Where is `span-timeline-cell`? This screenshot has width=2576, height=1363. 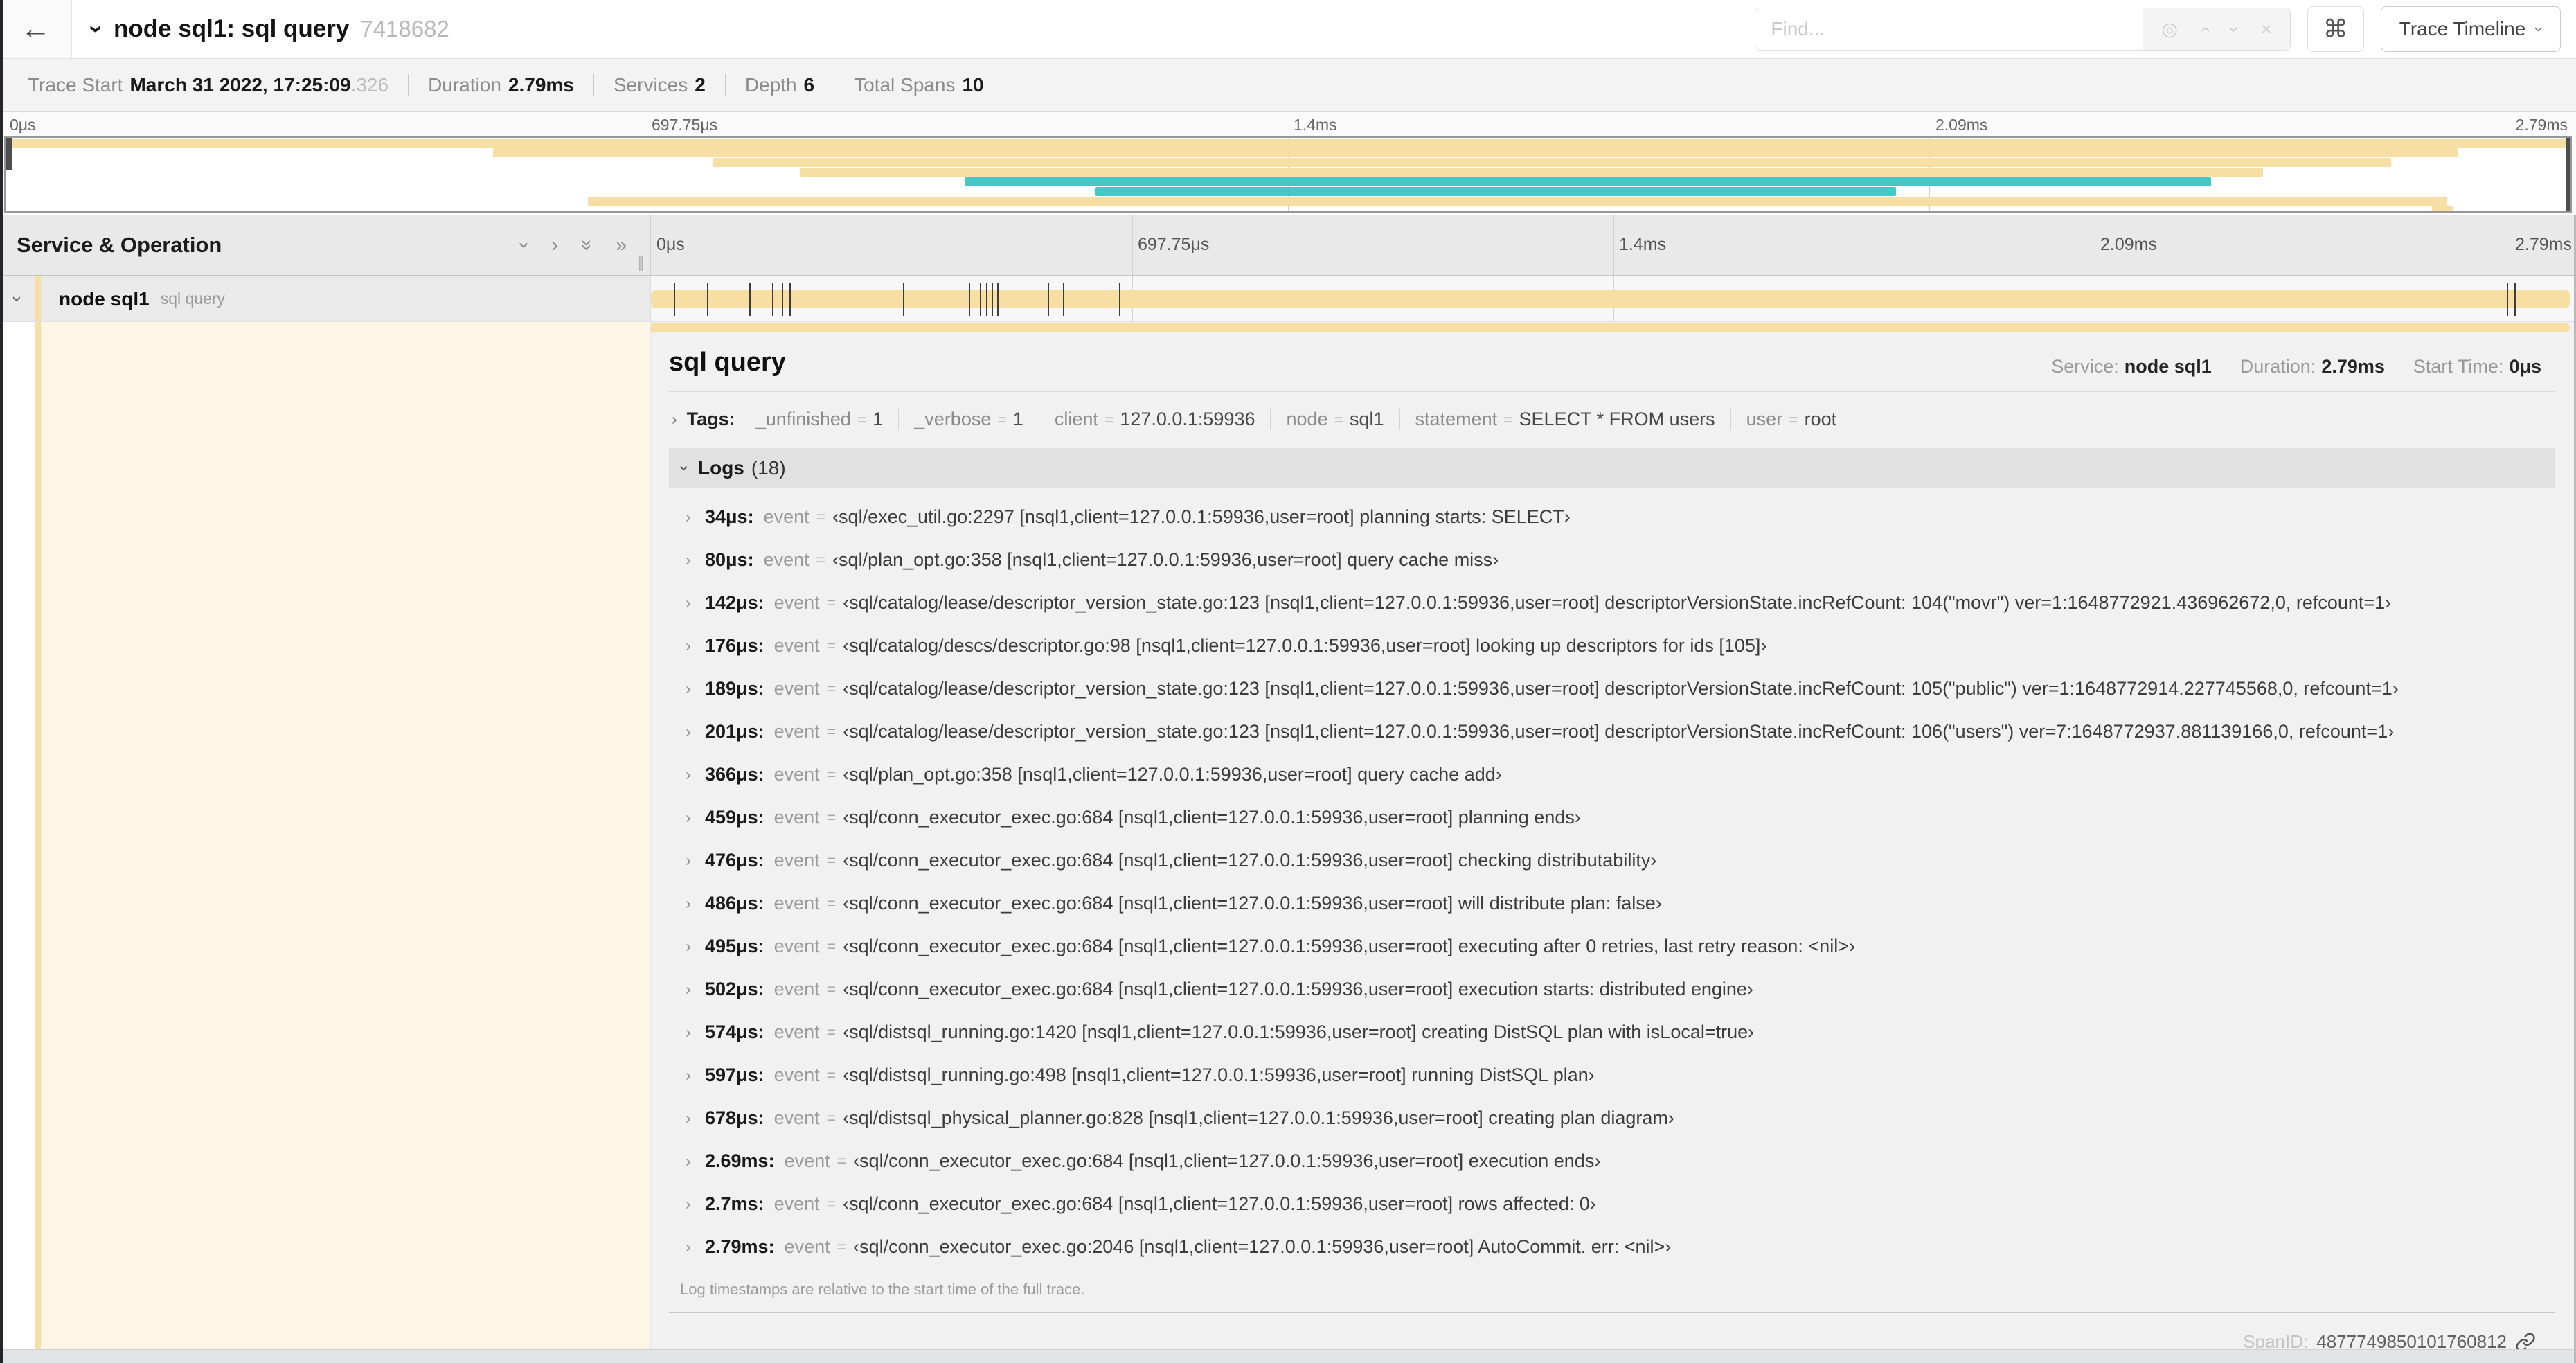
span-timeline-cell is located at coordinates (1613, 298).